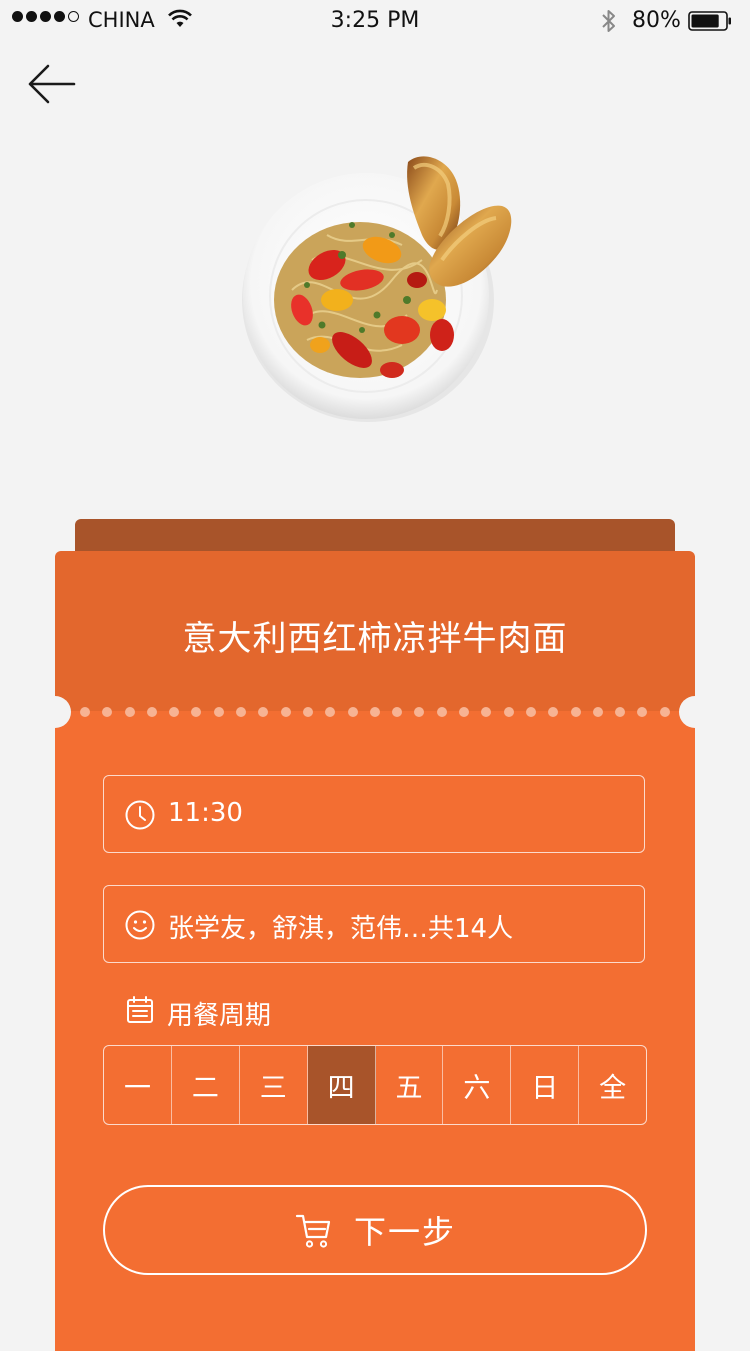 This screenshot has width=750, height=1351. What do you see at coordinates (140, 815) in the screenshot?
I see `clock-icon` at bounding box center [140, 815].